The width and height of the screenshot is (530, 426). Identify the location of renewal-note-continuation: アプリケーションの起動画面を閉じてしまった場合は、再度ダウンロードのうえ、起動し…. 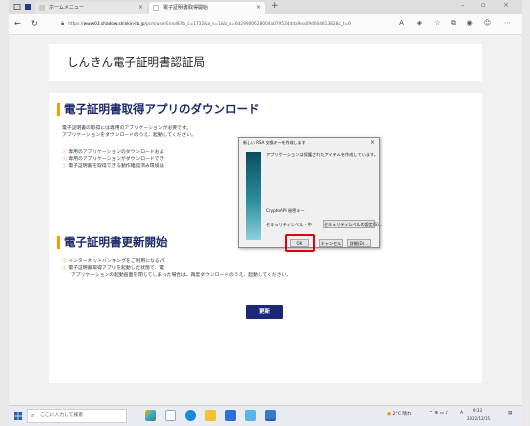
(181, 275).